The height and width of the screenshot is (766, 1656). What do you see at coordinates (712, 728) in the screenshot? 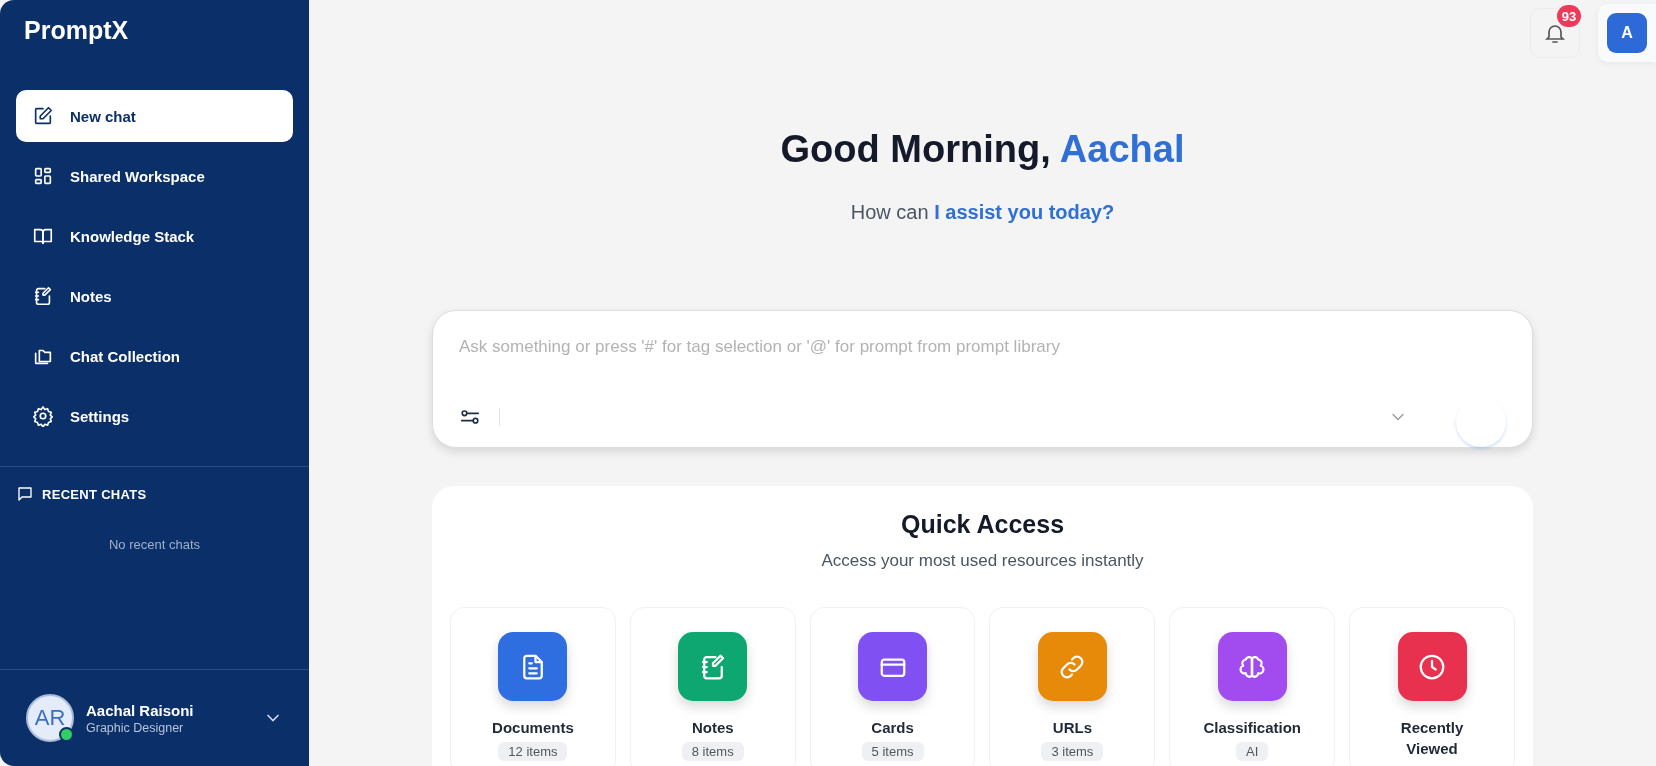
I see `card-label: Notes` at bounding box center [712, 728].